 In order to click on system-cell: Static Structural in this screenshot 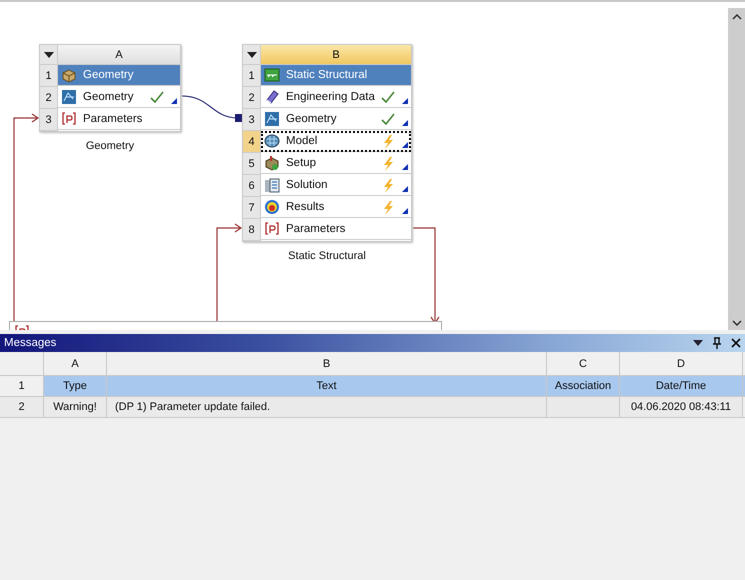, I will do `click(336, 75)`.